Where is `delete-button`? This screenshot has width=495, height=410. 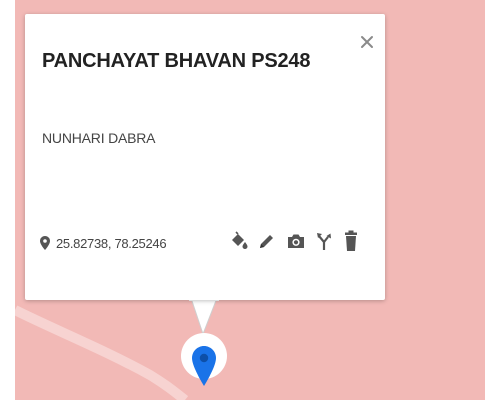 delete-button is located at coordinates (351, 241).